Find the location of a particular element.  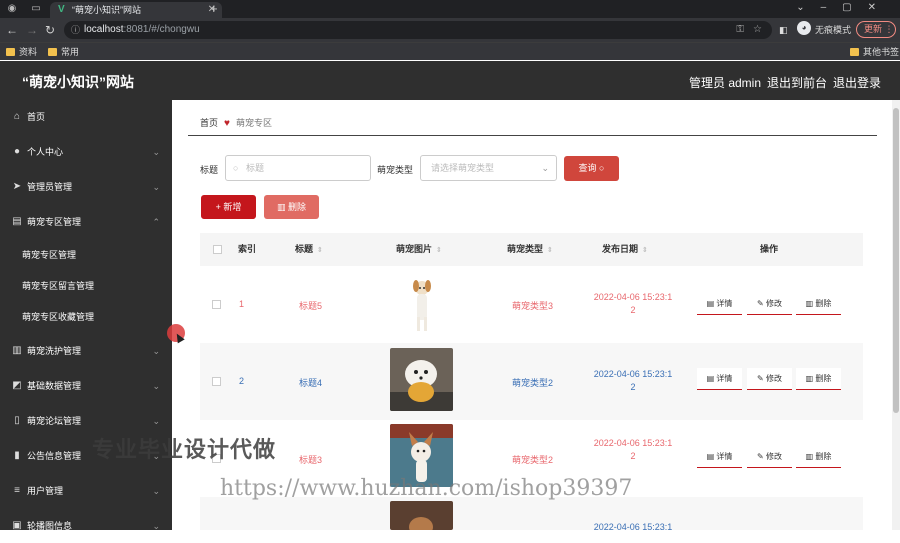

table-header: 索引 标题 ⇕ 萌宠图片 ⇕ 萌宠类型 ⇕ 发布日期 ⇕ 操作 is located at coordinates (531, 249).